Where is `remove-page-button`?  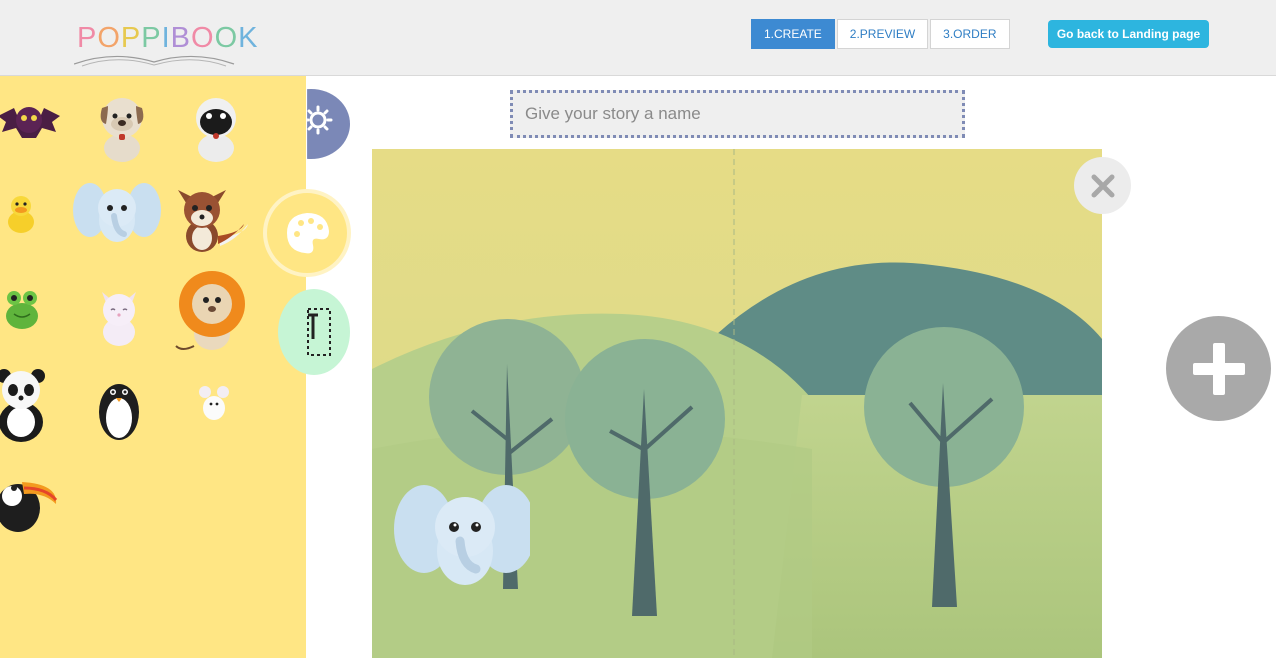 remove-page-button is located at coordinates (1102, 185).